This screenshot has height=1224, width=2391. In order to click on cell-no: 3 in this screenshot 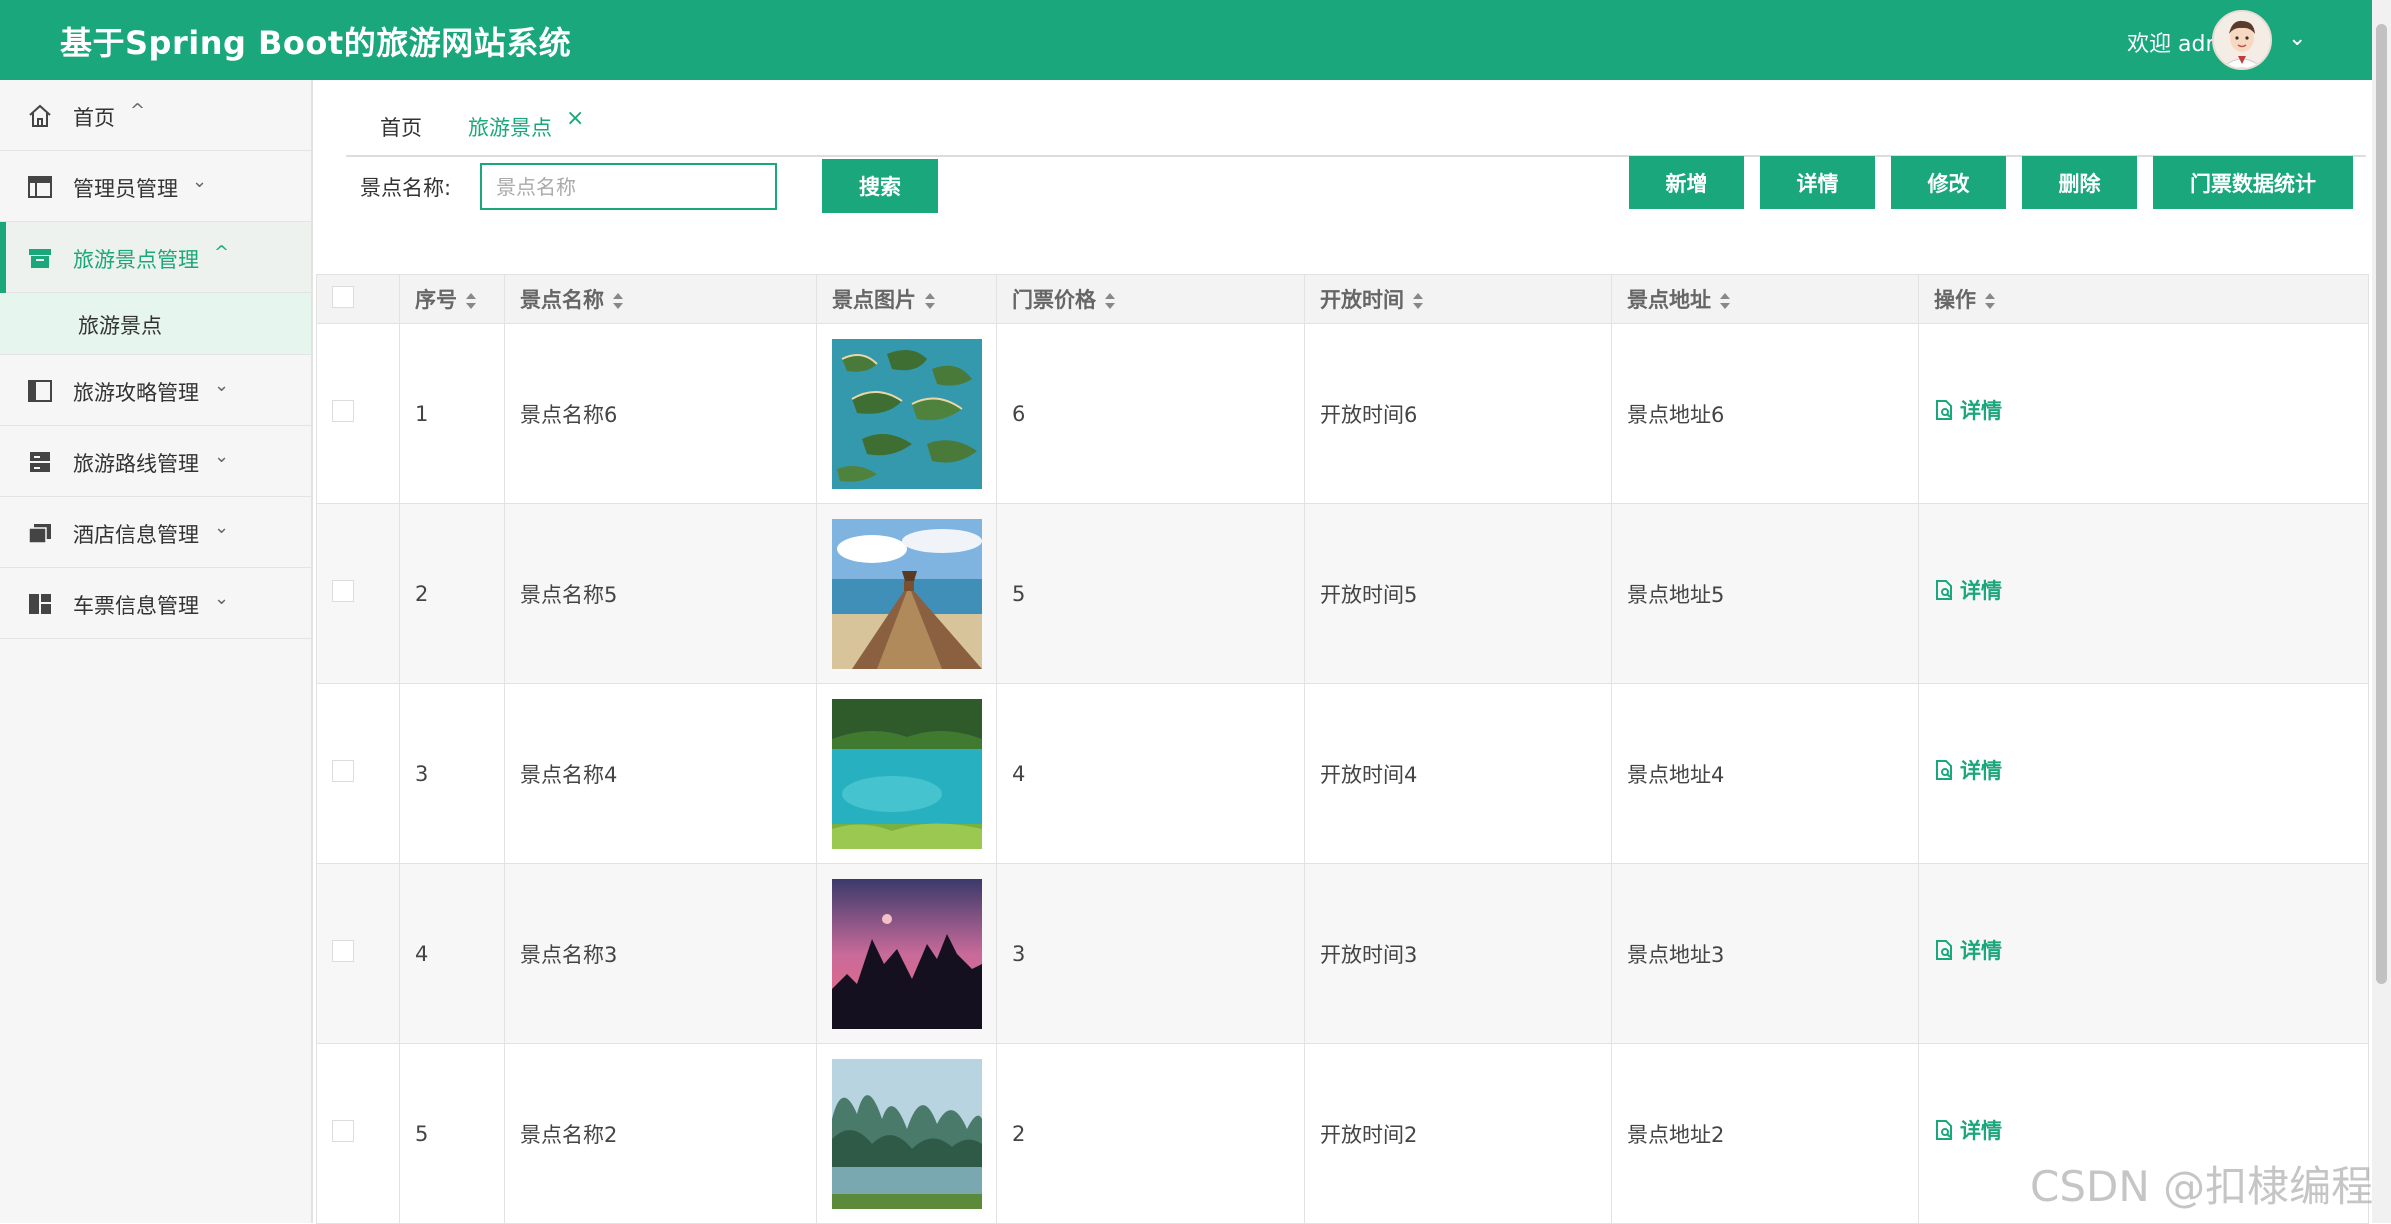, I will do `click(452, 773)`.